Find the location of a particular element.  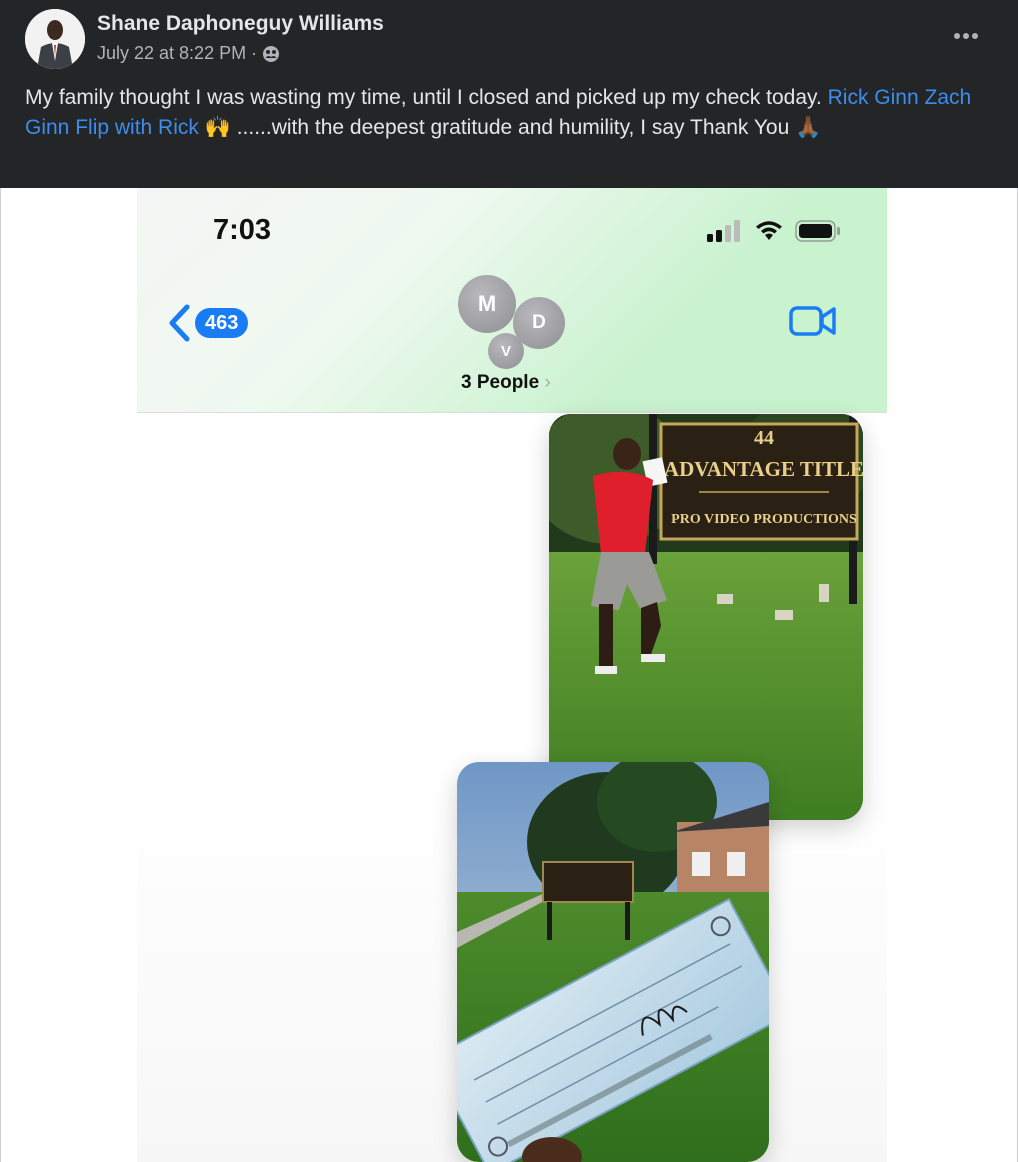

chevron-right-icon: › is located at coordinates (547, 382).